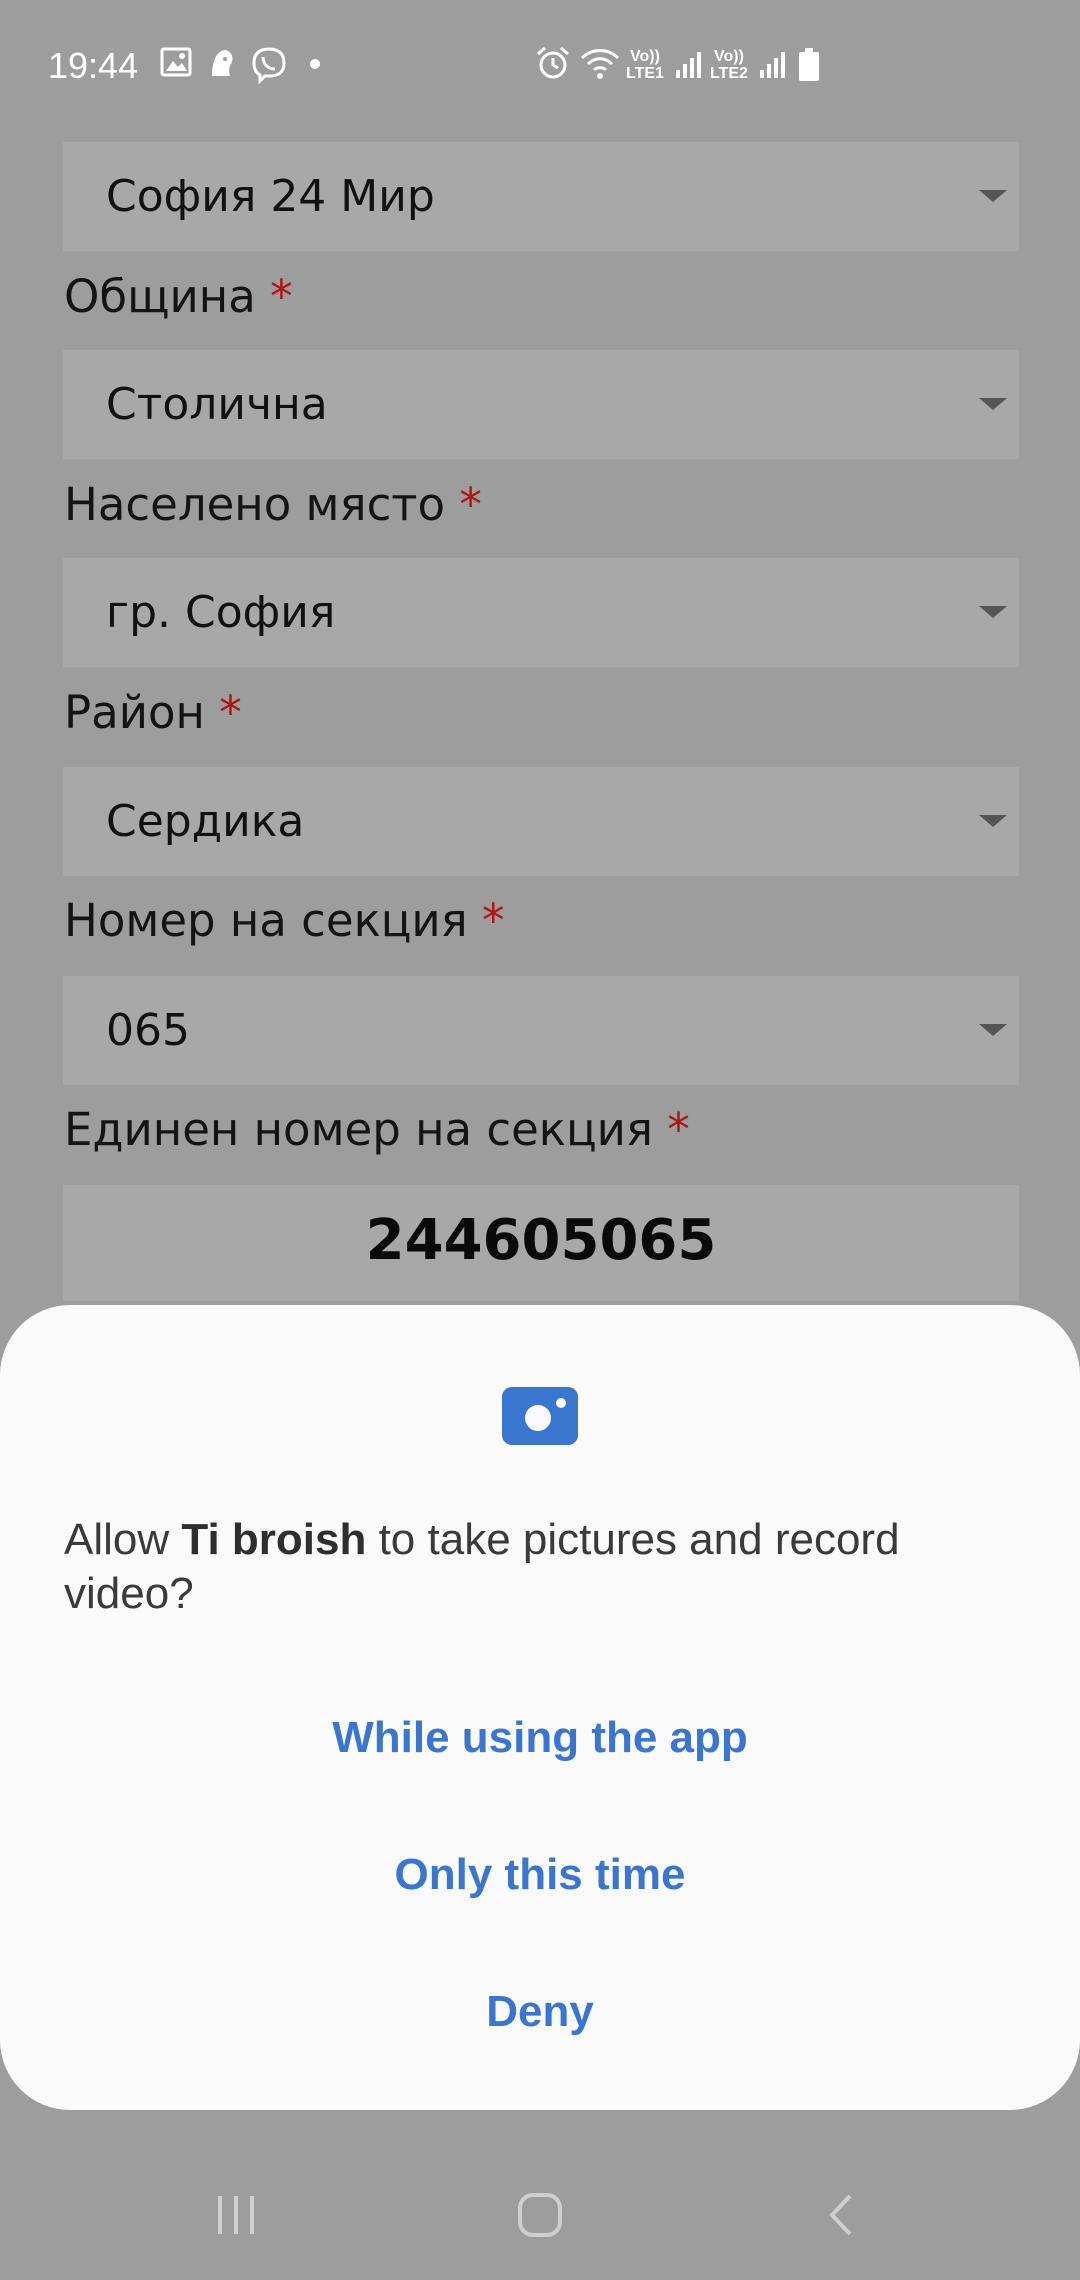 This screenshot has width=1080, height=2280. I want to click on sim1-volte-label: Vo)), so click(645, 56).